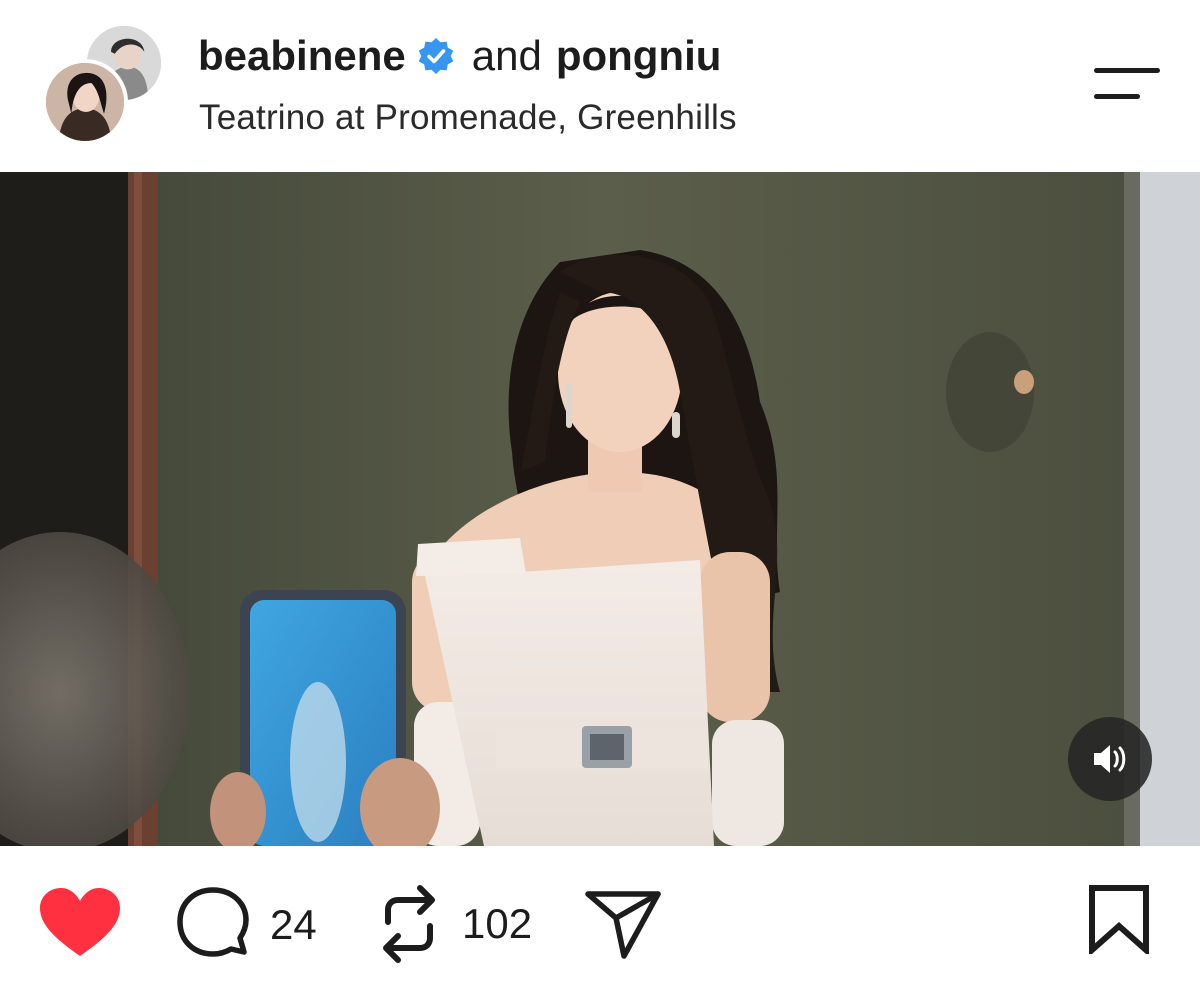  What do you see at coordinates (453, 924) in the screenshot?
I see `repost-button: 102` at bounding box center [453, 924].